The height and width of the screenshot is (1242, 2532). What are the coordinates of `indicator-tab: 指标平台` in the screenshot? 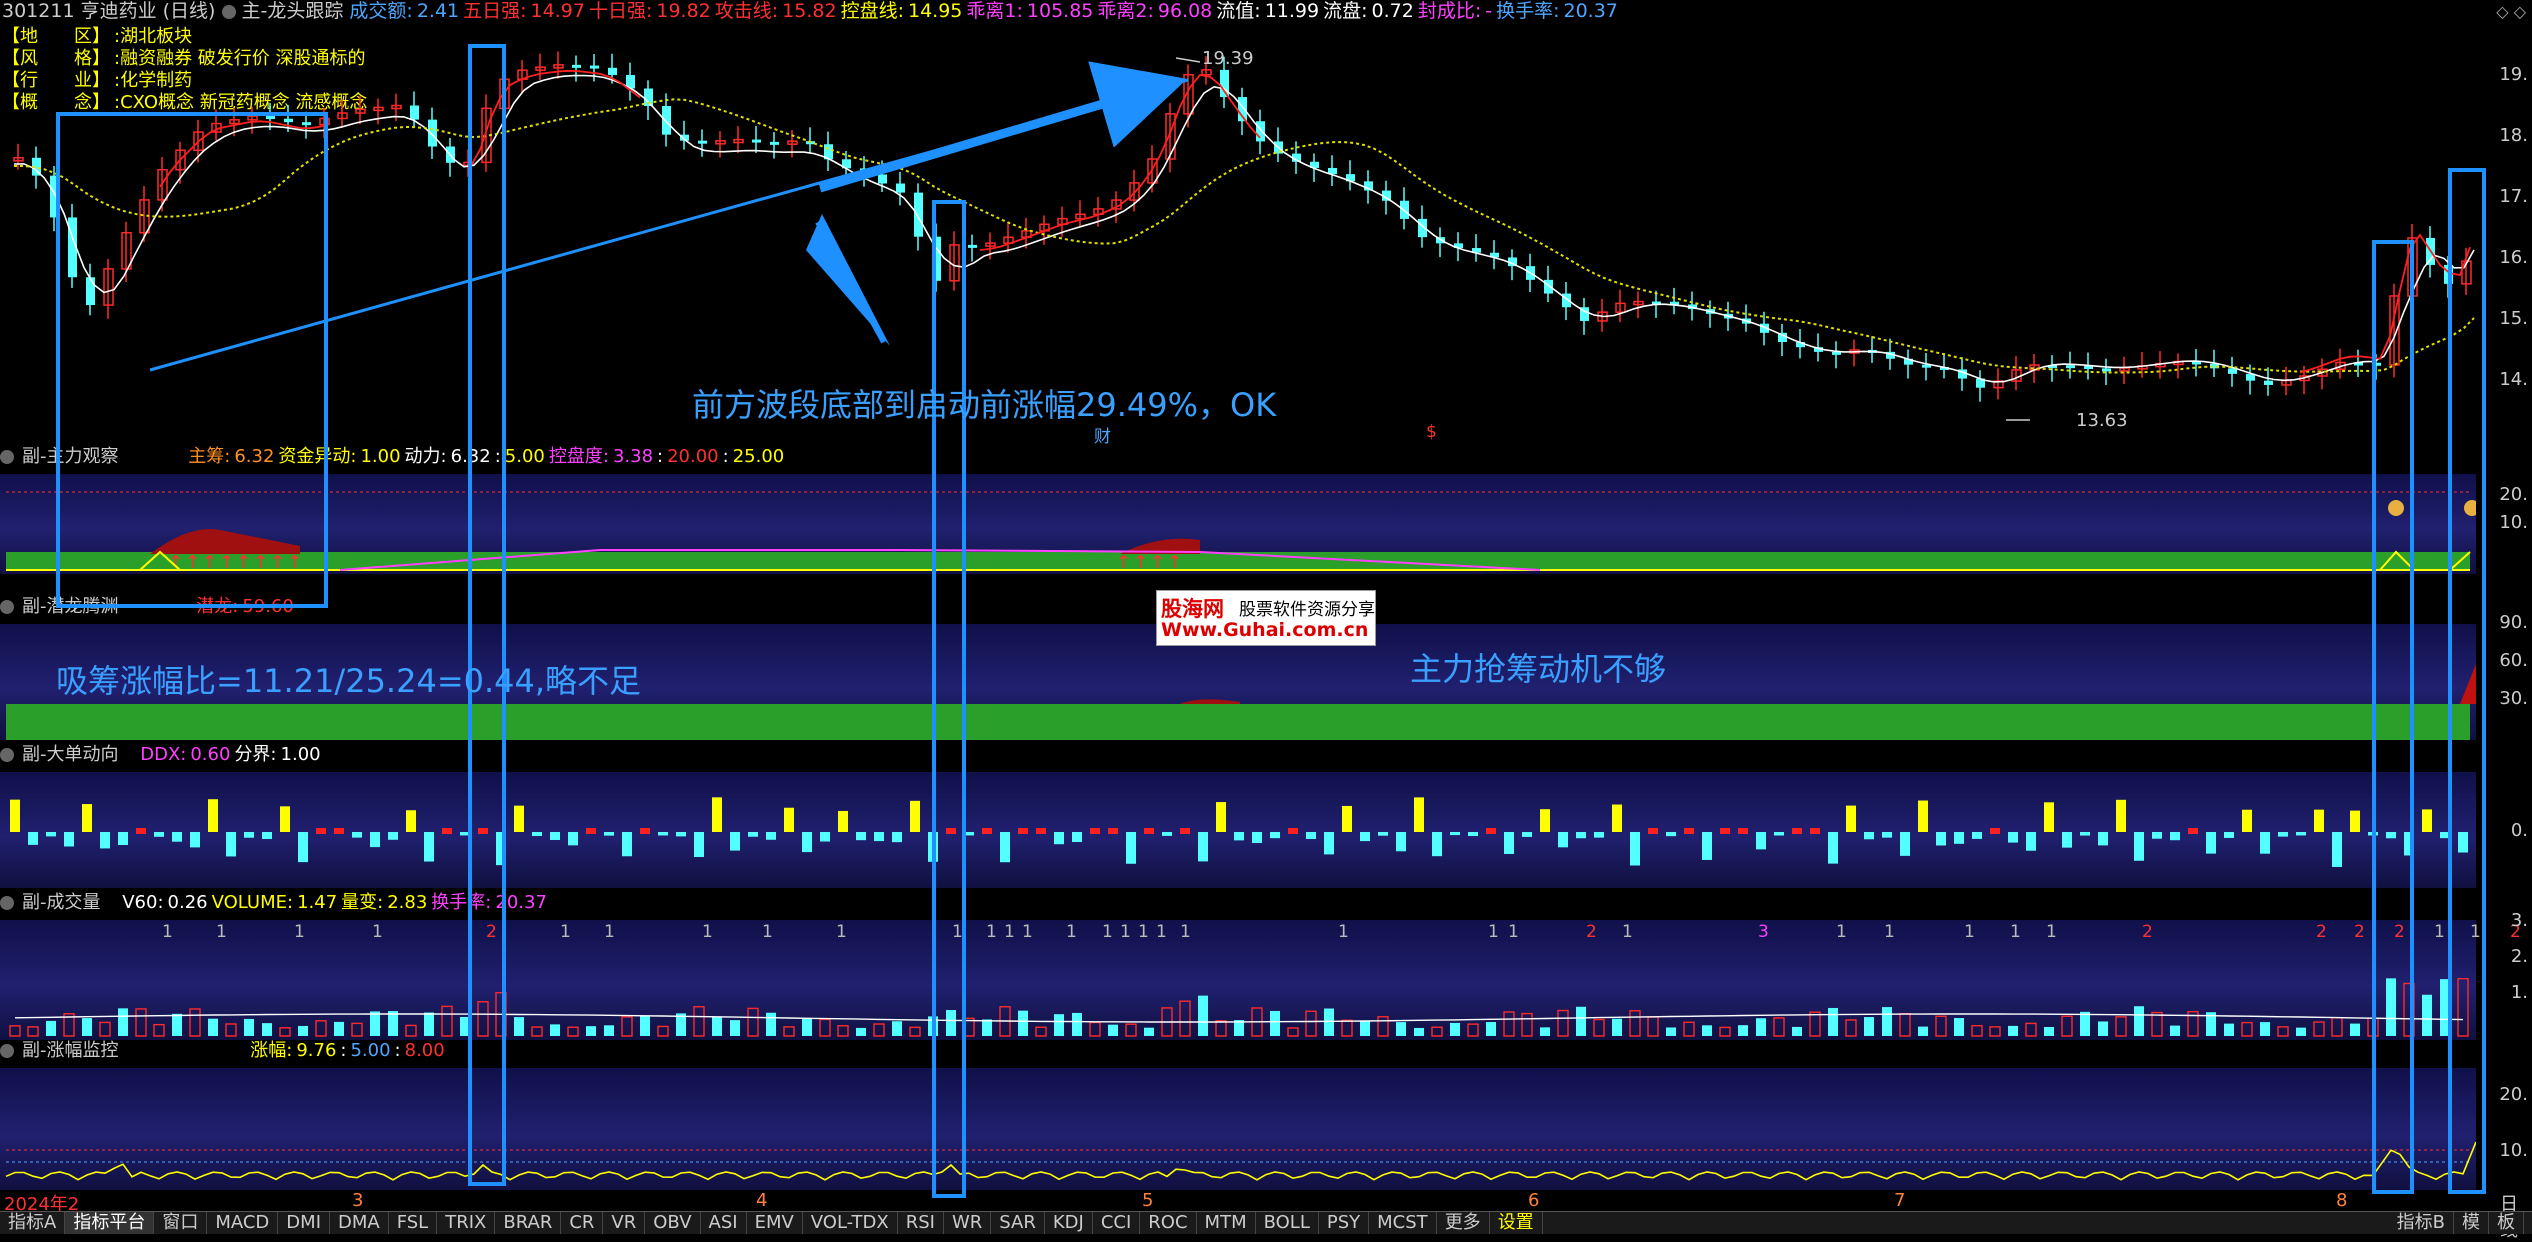 It's located at (110, 1223).